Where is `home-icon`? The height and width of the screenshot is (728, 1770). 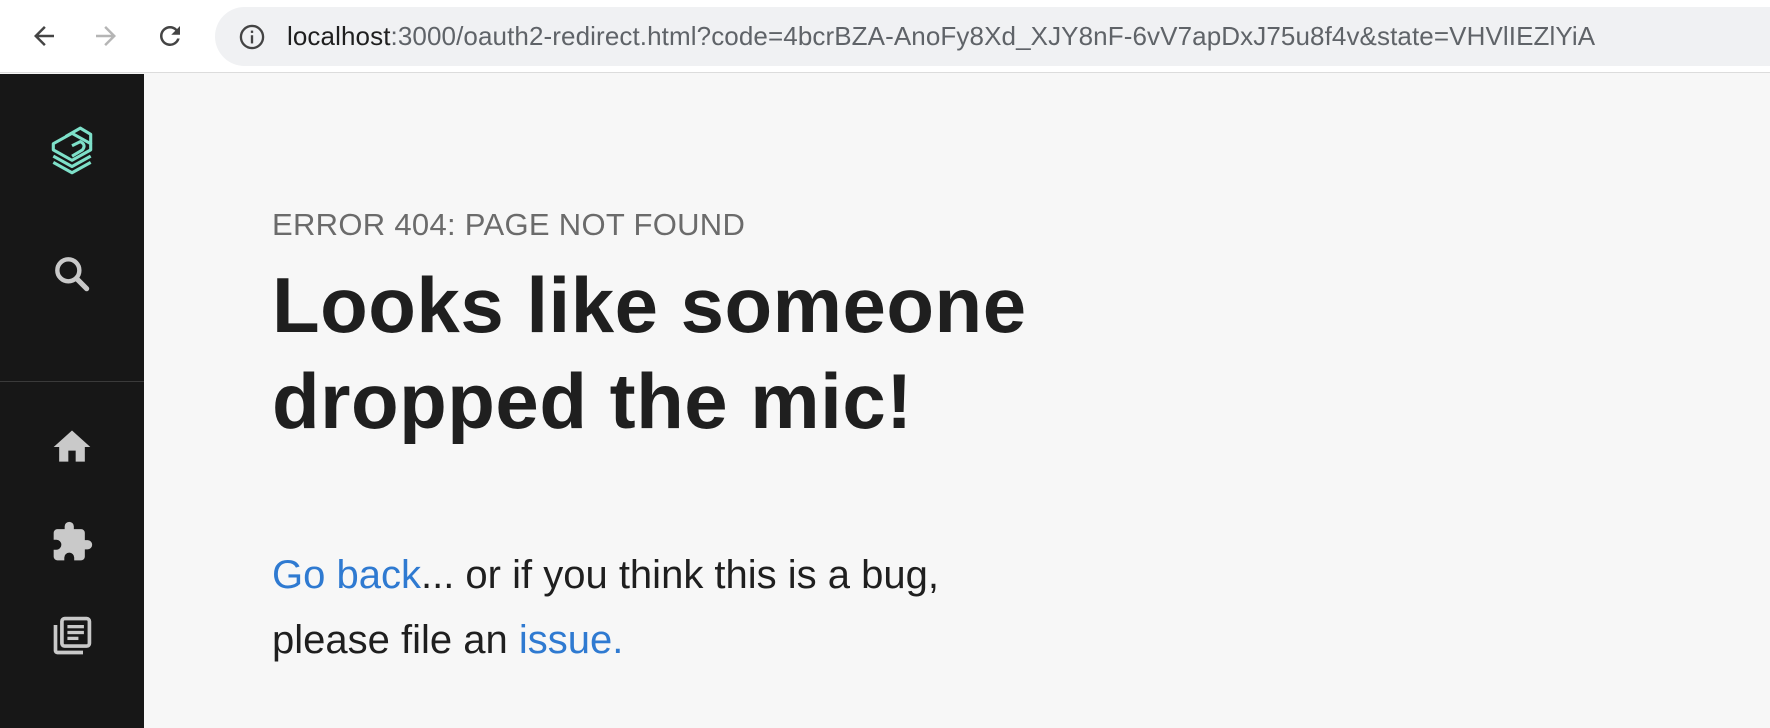 home-icon is located at coordinates (72, 447).